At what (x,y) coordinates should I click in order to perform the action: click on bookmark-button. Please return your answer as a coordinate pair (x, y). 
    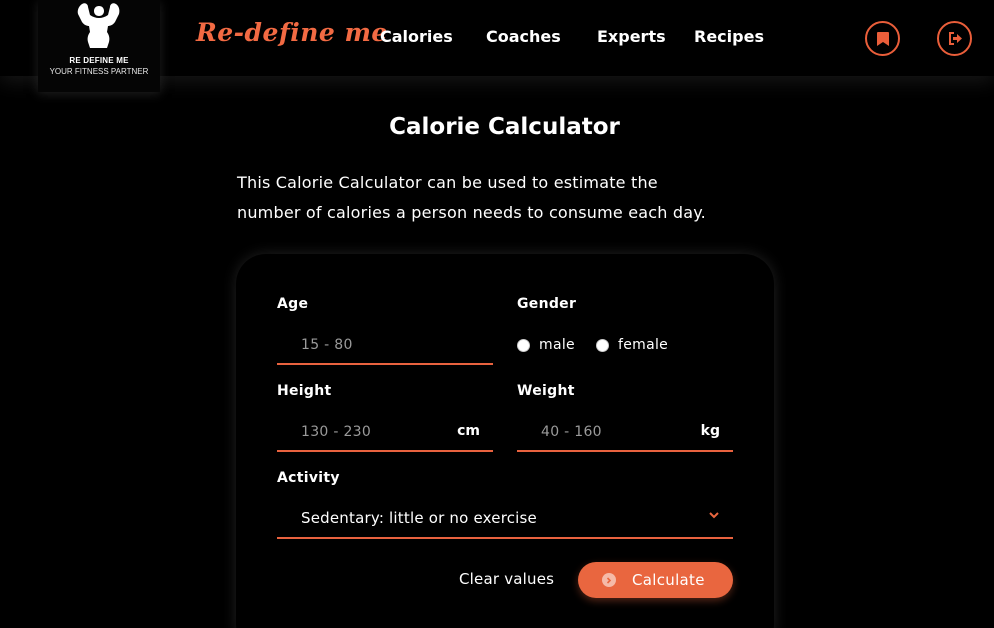
    Looking at the image, I should click on (882, 38).